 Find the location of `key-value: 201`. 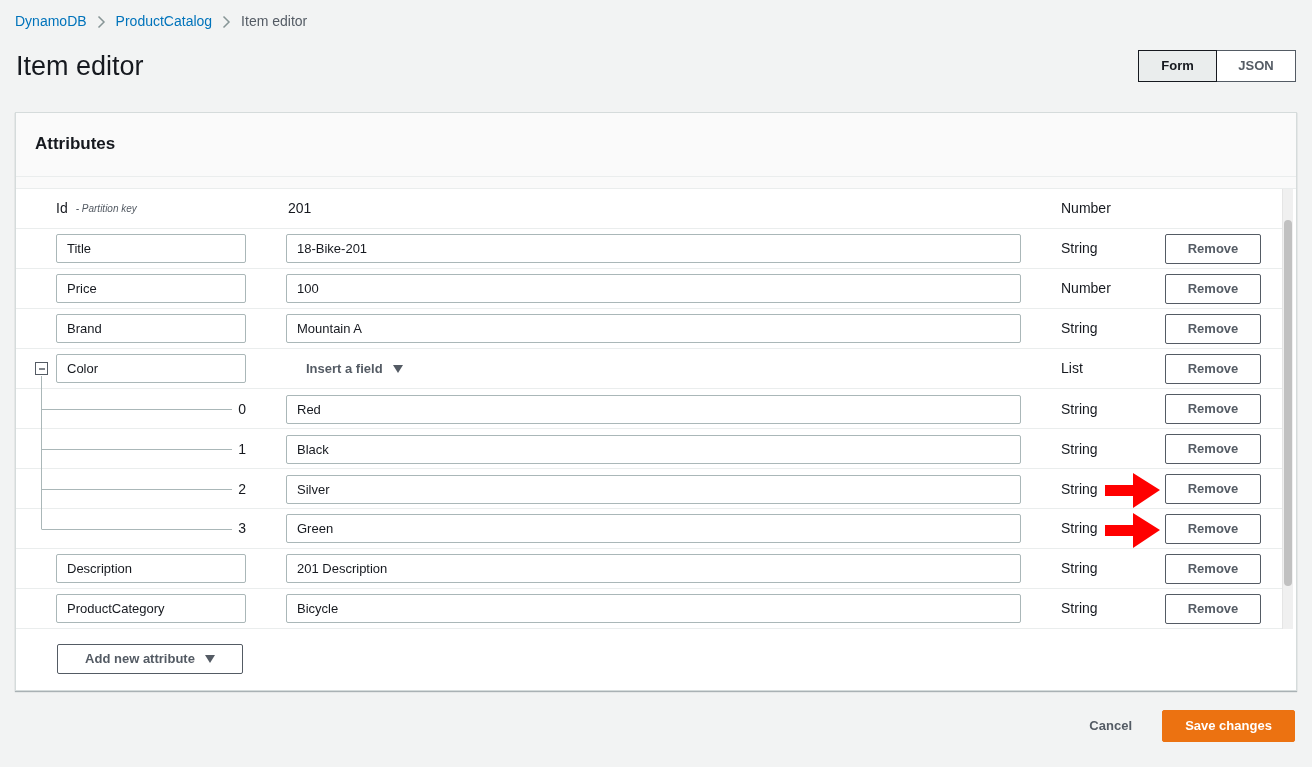

key-value: 201 is located at coordinates (300, 208).